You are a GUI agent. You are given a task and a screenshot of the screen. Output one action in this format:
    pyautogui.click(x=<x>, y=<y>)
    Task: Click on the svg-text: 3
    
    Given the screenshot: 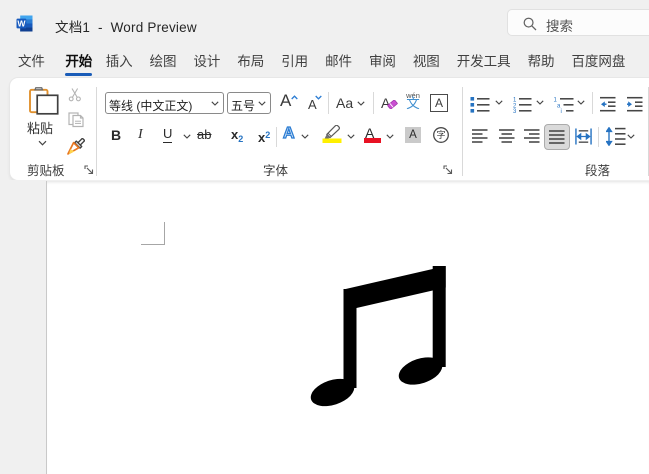 What is the action you would take?
    pyautogui.click(x=515, y=111)
    